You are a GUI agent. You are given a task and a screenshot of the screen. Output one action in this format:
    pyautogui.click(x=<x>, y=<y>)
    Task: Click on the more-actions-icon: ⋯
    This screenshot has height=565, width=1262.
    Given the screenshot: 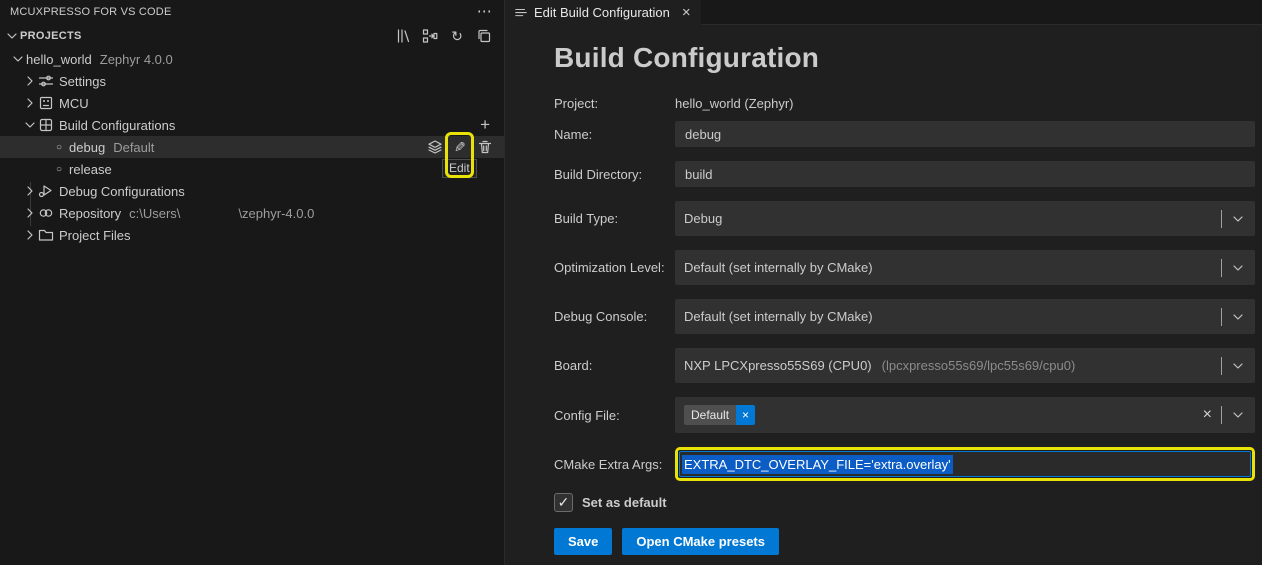 What is the action you would take?
    pyautogui.click(x=484, y=11)
    